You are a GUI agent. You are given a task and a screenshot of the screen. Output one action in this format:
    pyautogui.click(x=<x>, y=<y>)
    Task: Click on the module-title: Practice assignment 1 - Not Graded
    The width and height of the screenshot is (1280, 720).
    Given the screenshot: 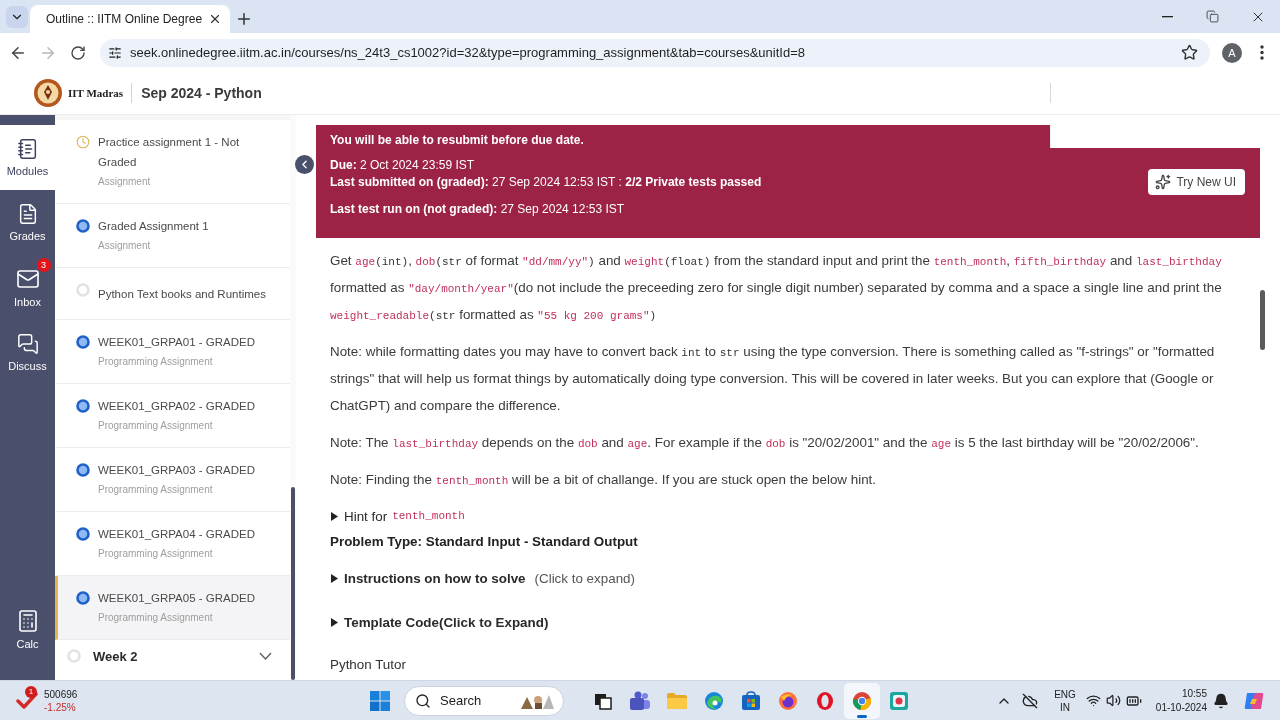 What is the action you would take?
    pyautogui.click(x=169, y=152)
    